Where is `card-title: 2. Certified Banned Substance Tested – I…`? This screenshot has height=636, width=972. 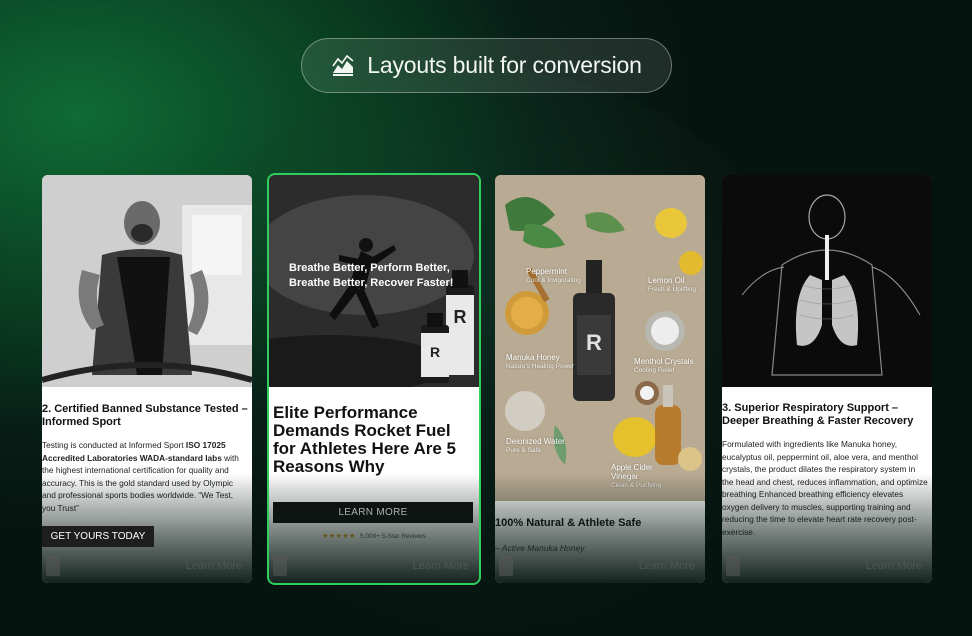
card-title: 2. Certified Banned Substance Tested – I… is located at coordinates (145, 415).